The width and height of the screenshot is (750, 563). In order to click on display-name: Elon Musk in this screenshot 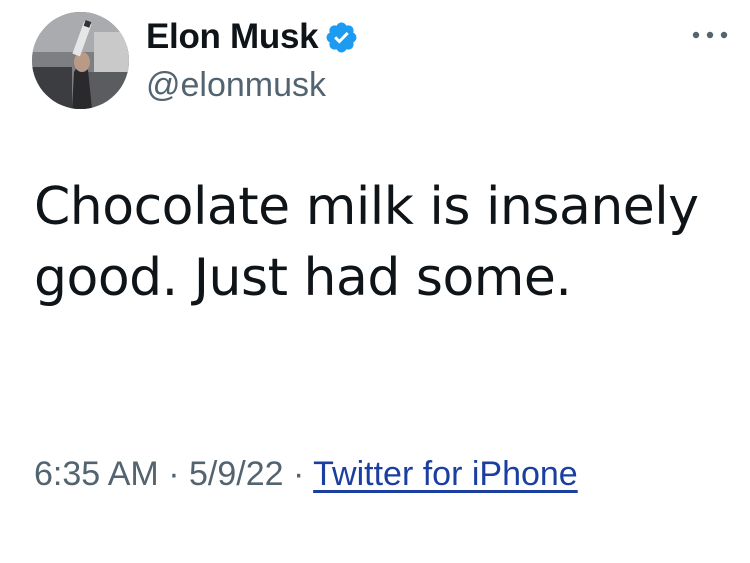, I will do `click(252, 37)`.